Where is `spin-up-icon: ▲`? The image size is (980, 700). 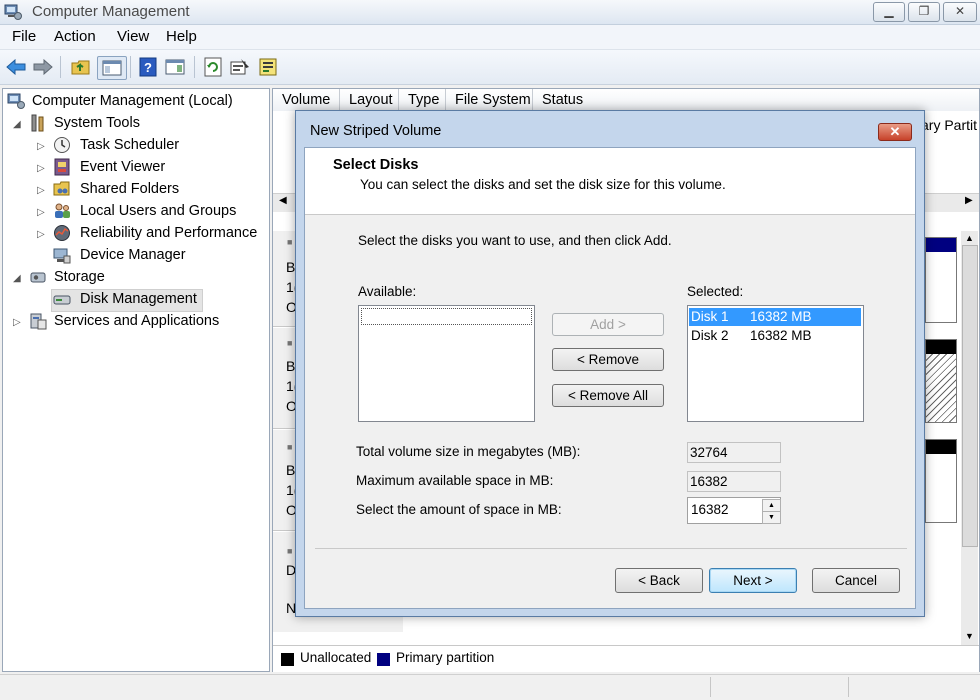
spin-up-icon: ▲ is located at coordinates (771, 505).